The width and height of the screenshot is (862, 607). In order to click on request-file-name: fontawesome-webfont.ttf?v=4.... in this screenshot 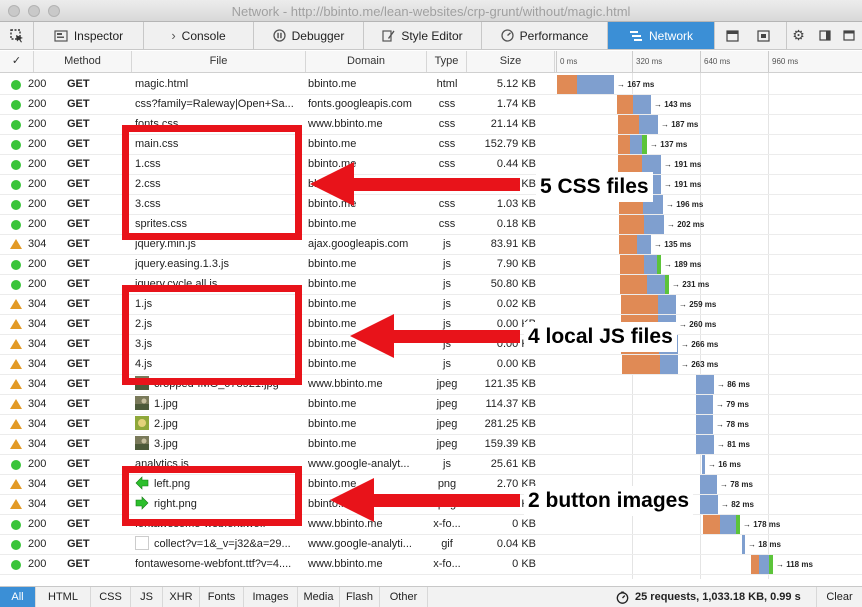, I will do `click(213, 564)`.